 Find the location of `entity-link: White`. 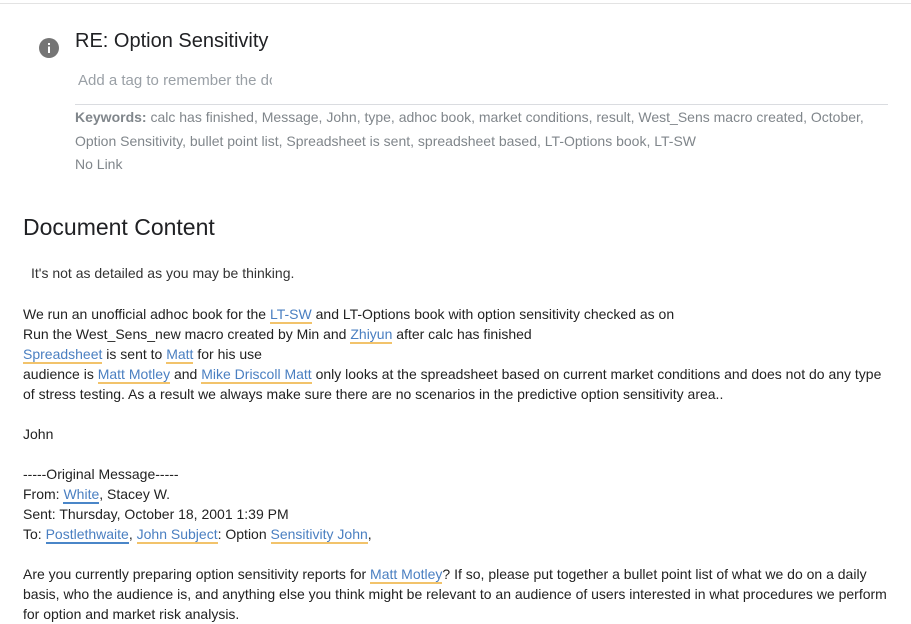

entity-link: White is located at coordinates (81, 495).